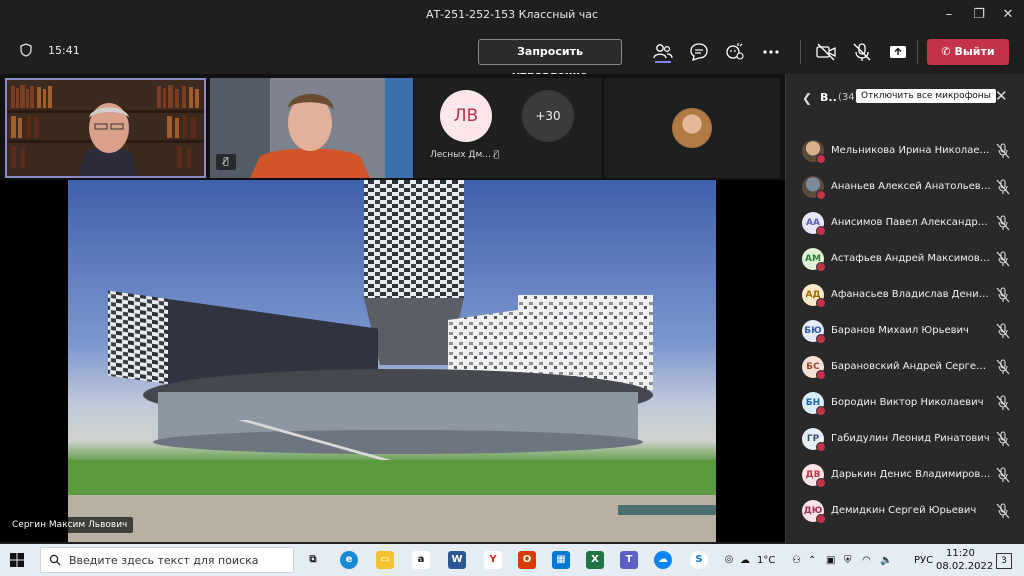 The height and width of the screenshot is (576, 1024). Describe the element at coordinates (917, 52) in the screenshot. I see `toolbar-divider` at that location.